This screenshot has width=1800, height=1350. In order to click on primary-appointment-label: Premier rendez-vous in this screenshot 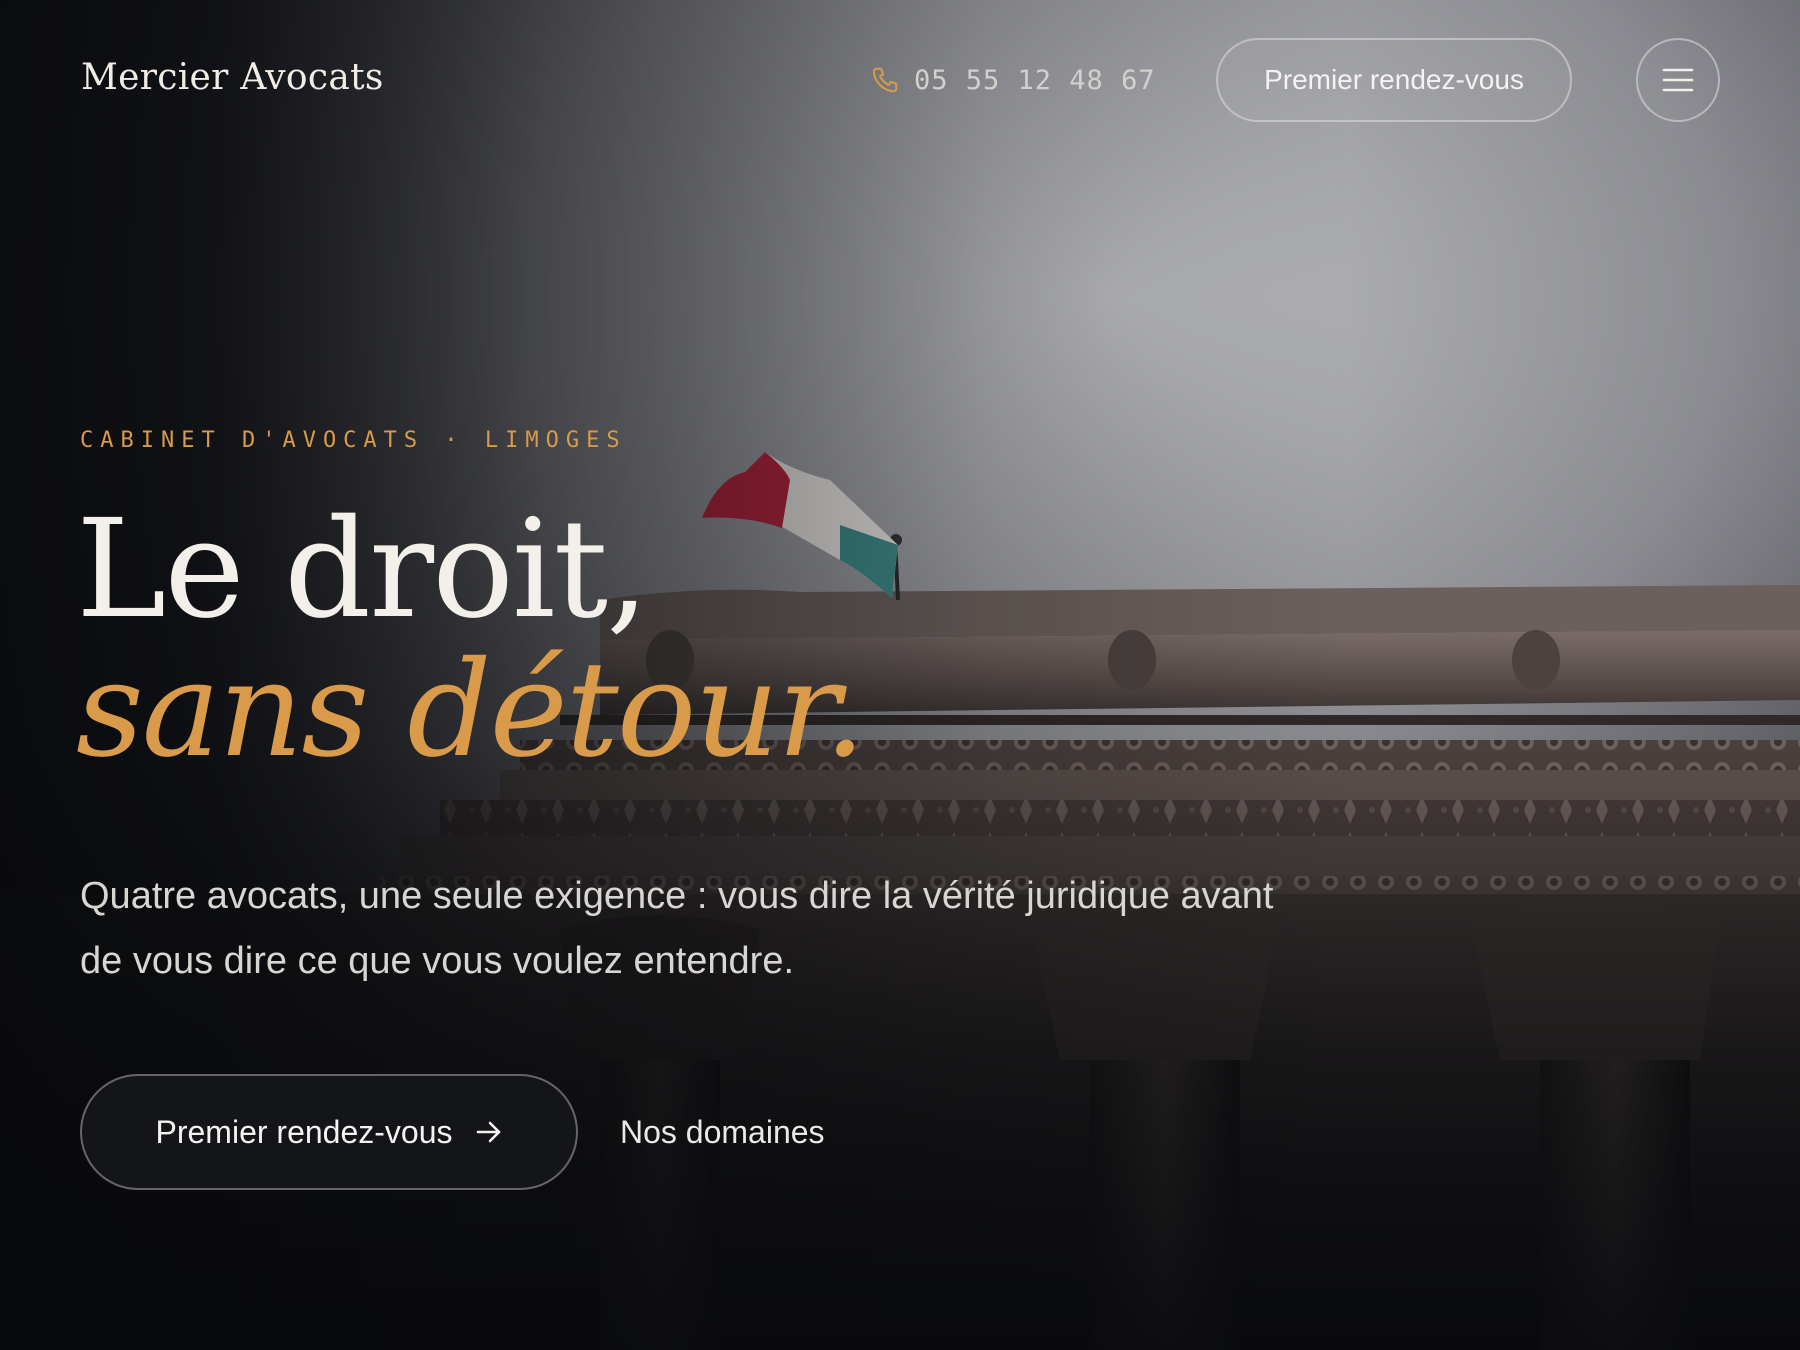, I will do `click(304, 1131)`.